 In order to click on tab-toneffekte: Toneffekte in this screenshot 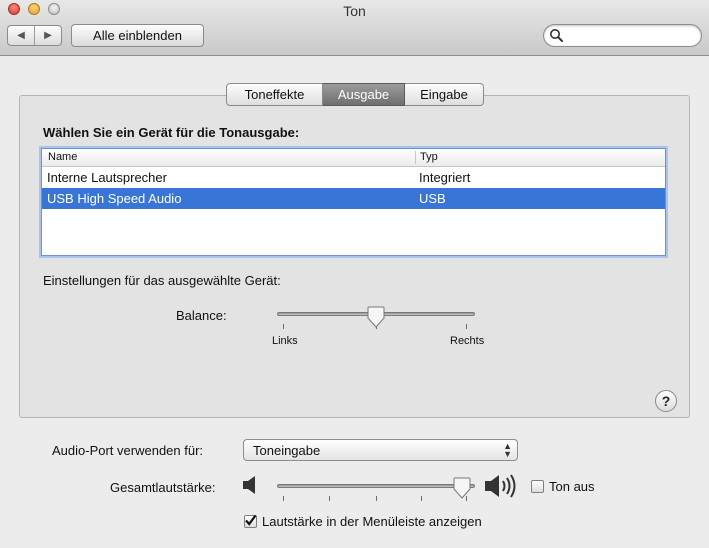, I will do `click(274, 94)`.